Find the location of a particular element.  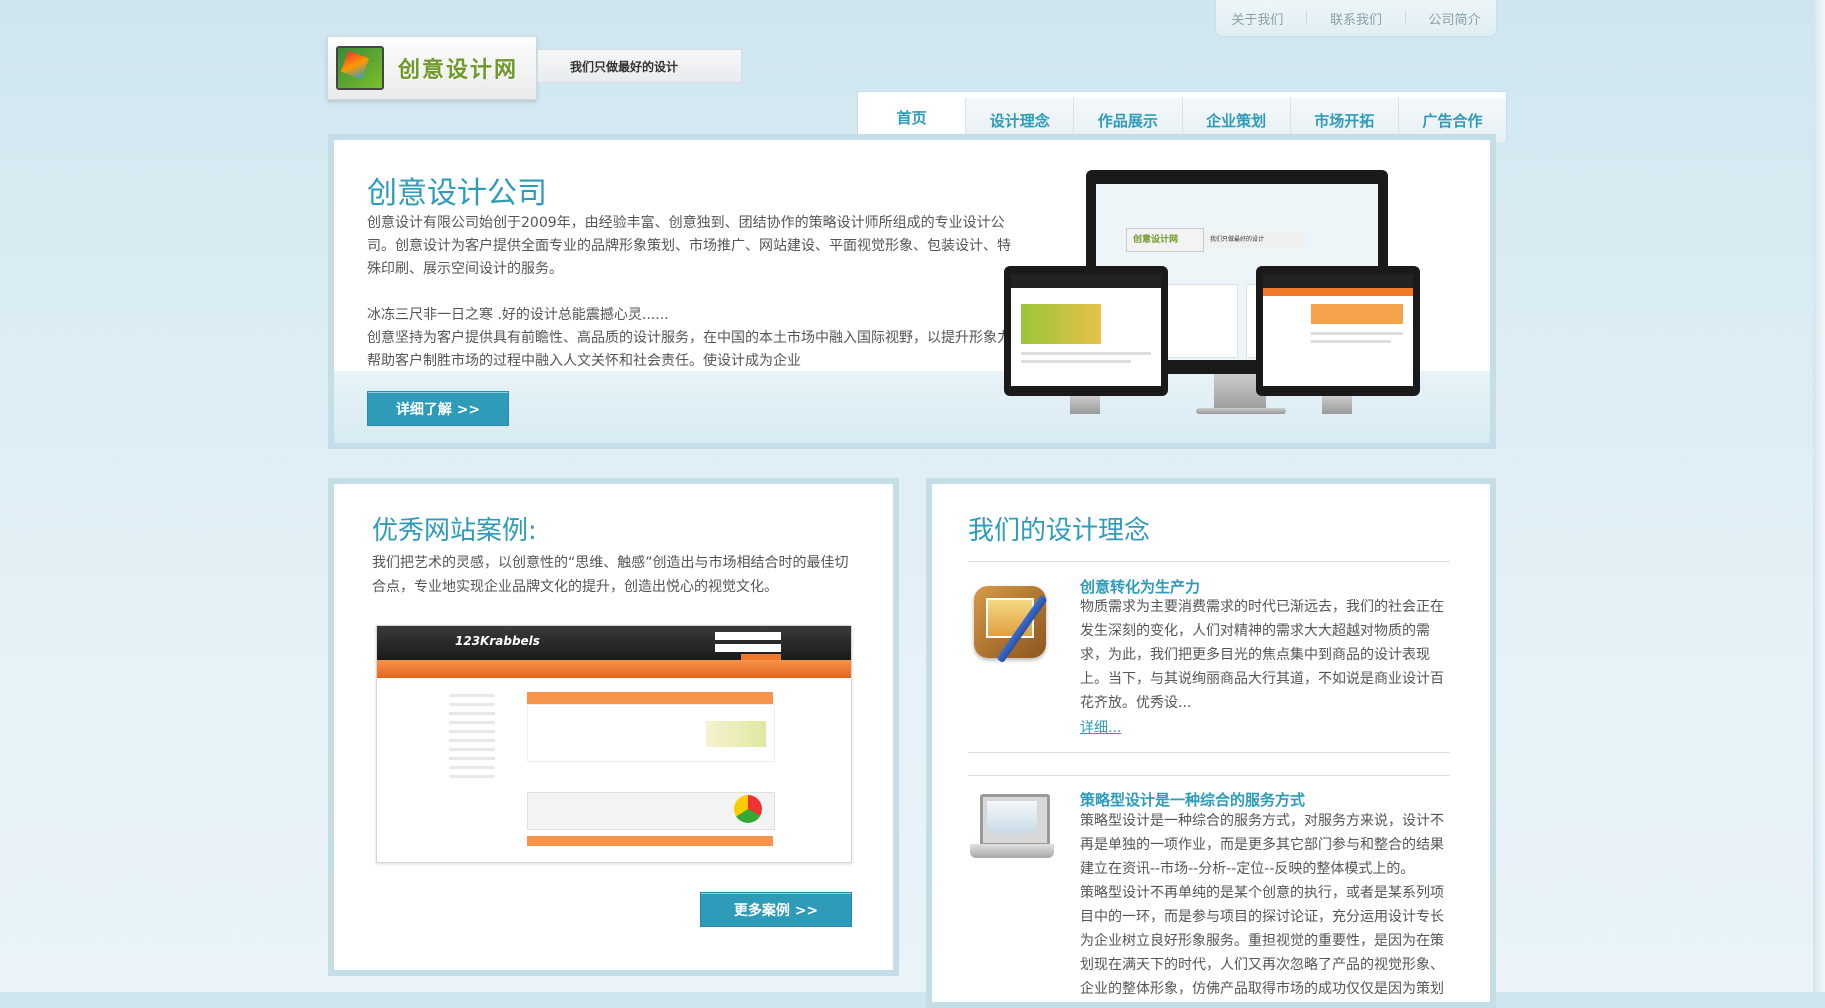

right-monitor is located at coordinates (1338, 331).